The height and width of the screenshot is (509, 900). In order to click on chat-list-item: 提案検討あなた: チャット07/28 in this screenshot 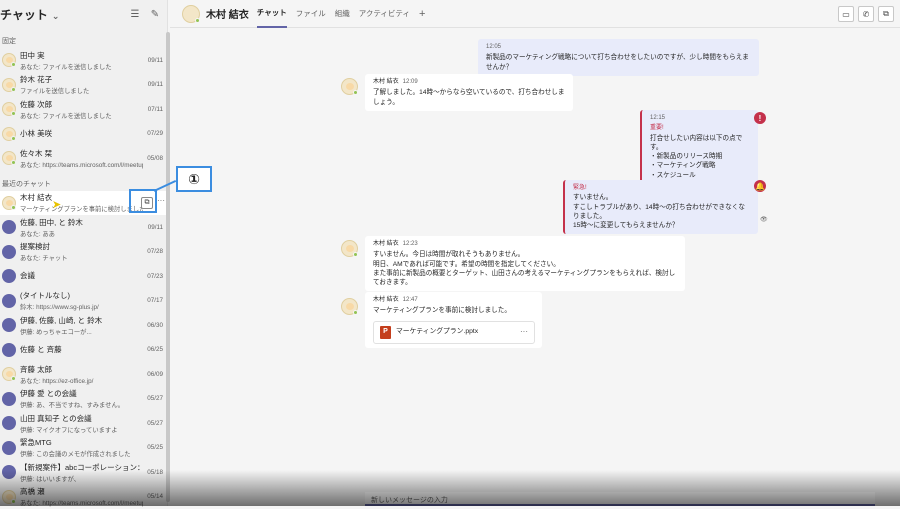, I will do `click(83, 252)`.